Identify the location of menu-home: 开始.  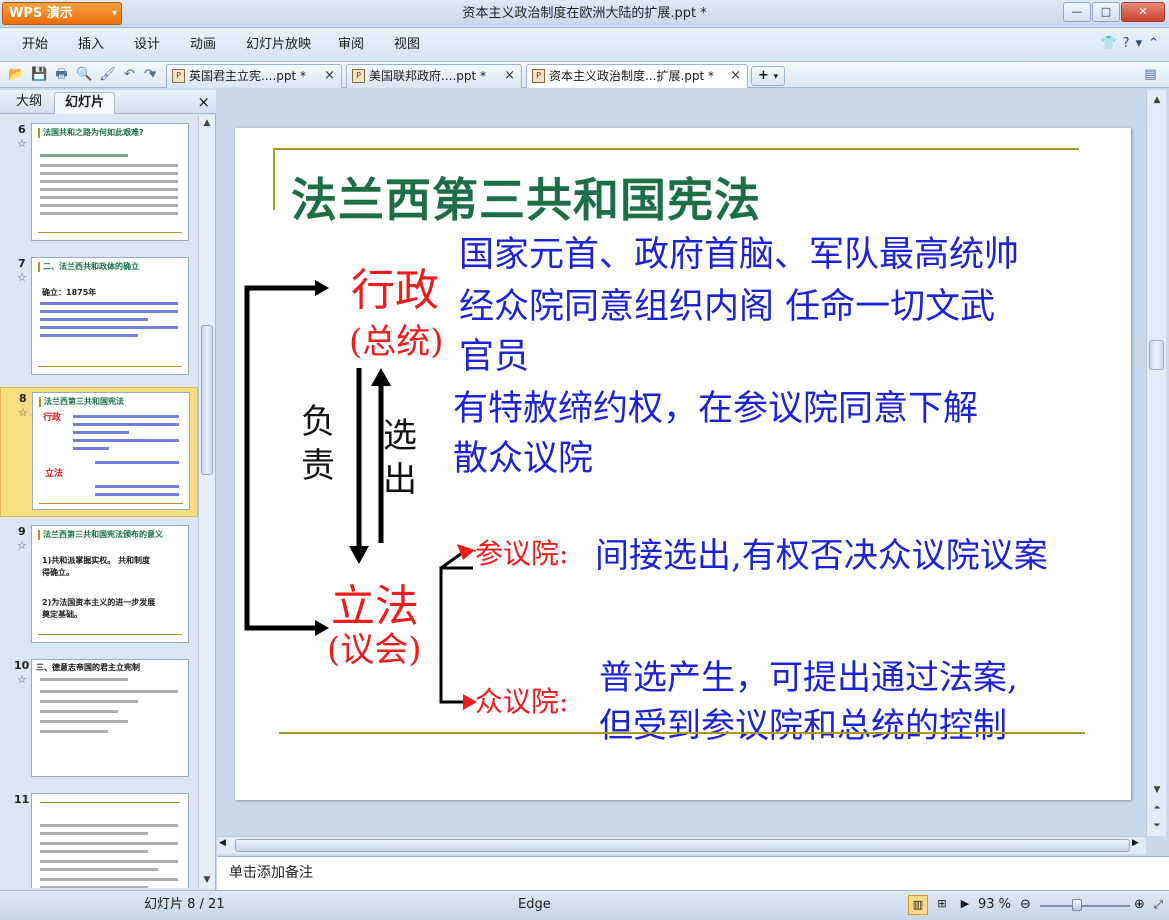
(35, 45).